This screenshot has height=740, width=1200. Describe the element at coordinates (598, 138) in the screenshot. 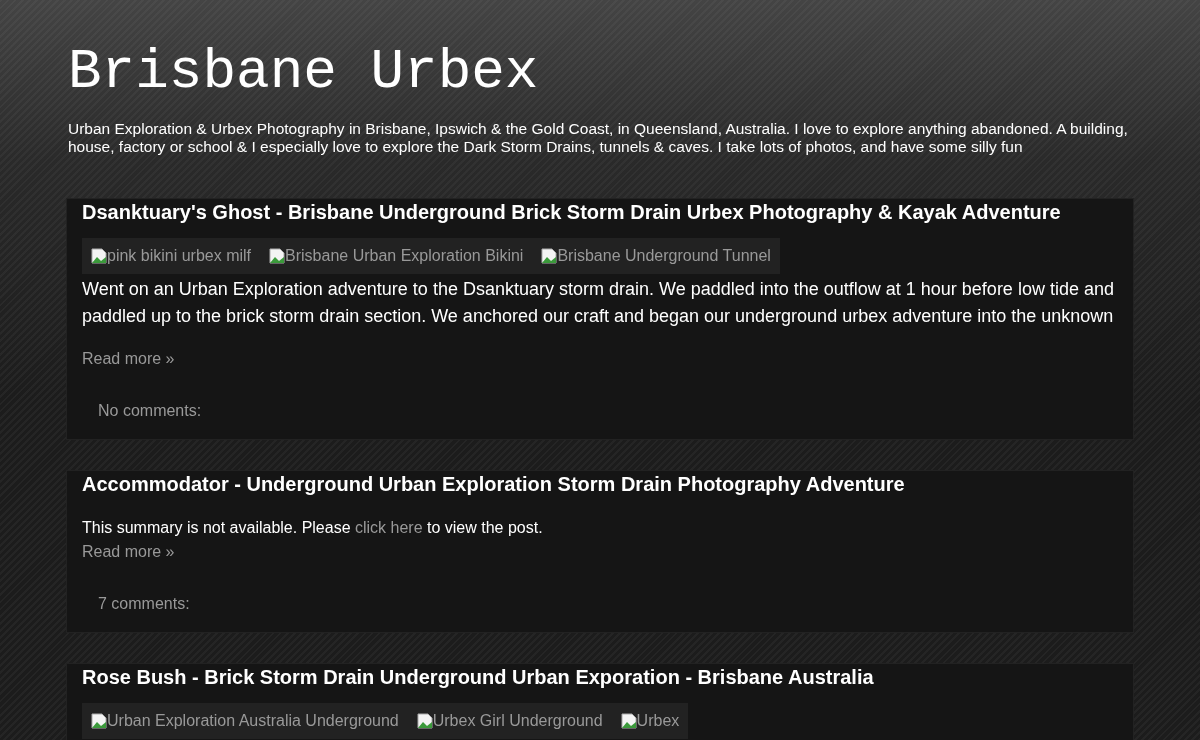

I see `blog-description: Urban Exploration & Urbex Photography in Brisbane, Ipswich & the Gold Coast, in Queensland, Australia. I love to explore anything abandoned. A building, house, factory or school & I especially love to explore the Dark Storm Drains, tunnels & caves. I take lots of photos, and have some silly fun` at that location.